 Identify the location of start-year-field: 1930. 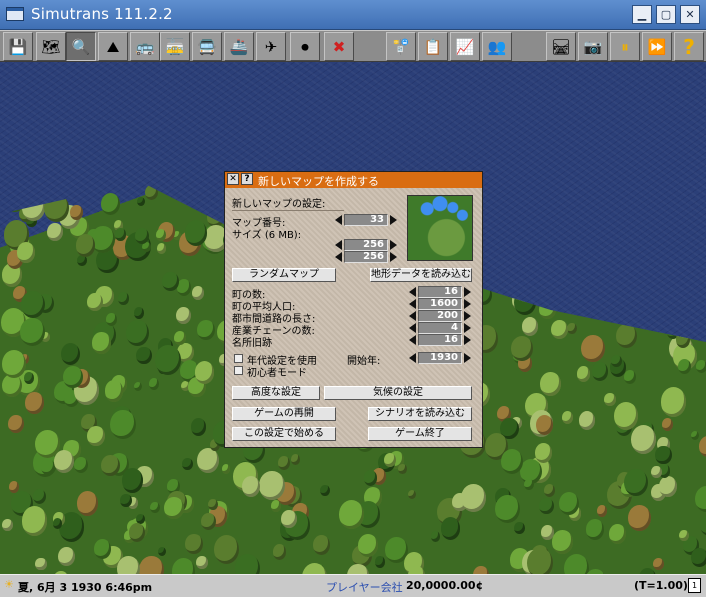
(440, 358).